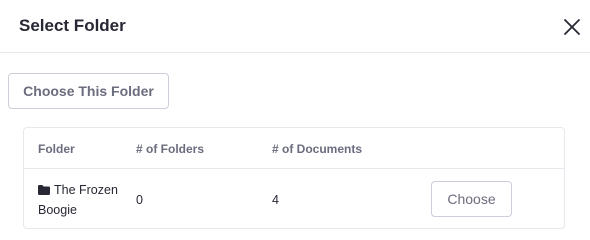 This screenshot has width=590, height=240. What do you see at coordinates (471, 199) in the screenshot?
I see `choose-button: Choose` at bounding box center [471, 199].